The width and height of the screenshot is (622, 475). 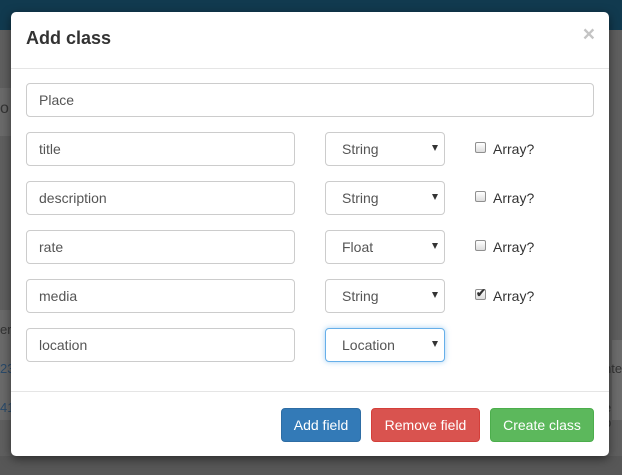 What do you see at coordinates (4, 108) in the screenshot?
I see `background-text-fragment: o` at bounding box center [4, 108].